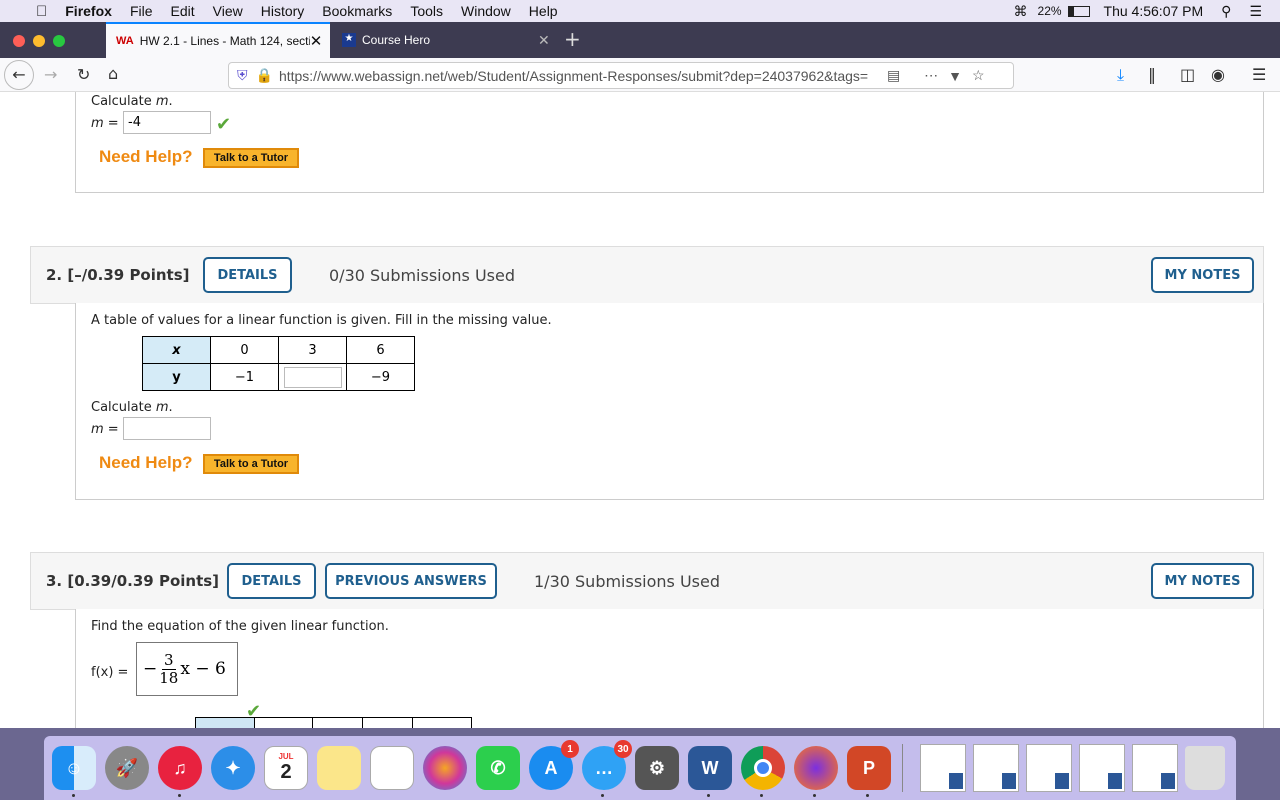  What do you see at coordinates (167, 428) in the screenshot?
I see `q2-m-input` at bounding box center [167, 428].